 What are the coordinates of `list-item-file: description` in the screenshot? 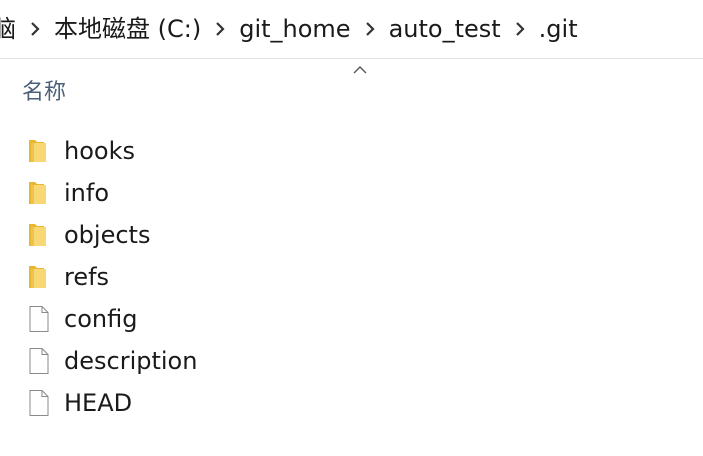 It's located at (351, 361).